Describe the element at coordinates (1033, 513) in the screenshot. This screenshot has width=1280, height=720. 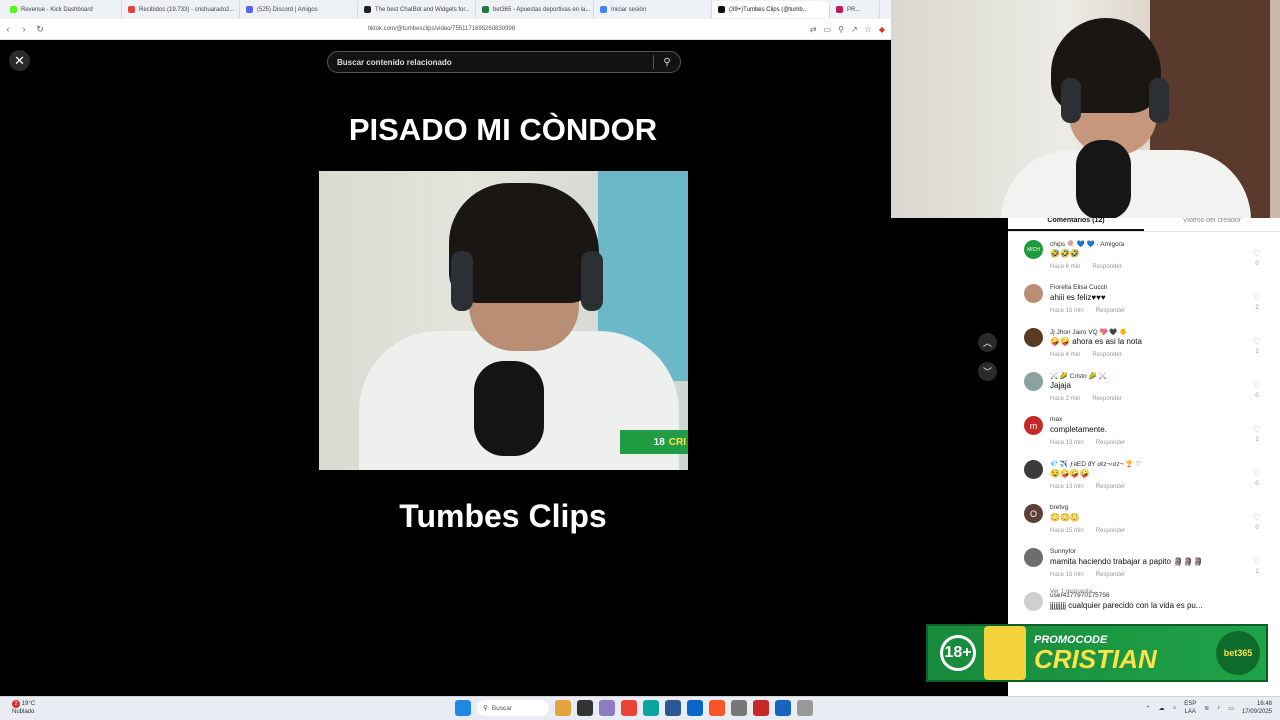
I see `avatar: O` at that location.